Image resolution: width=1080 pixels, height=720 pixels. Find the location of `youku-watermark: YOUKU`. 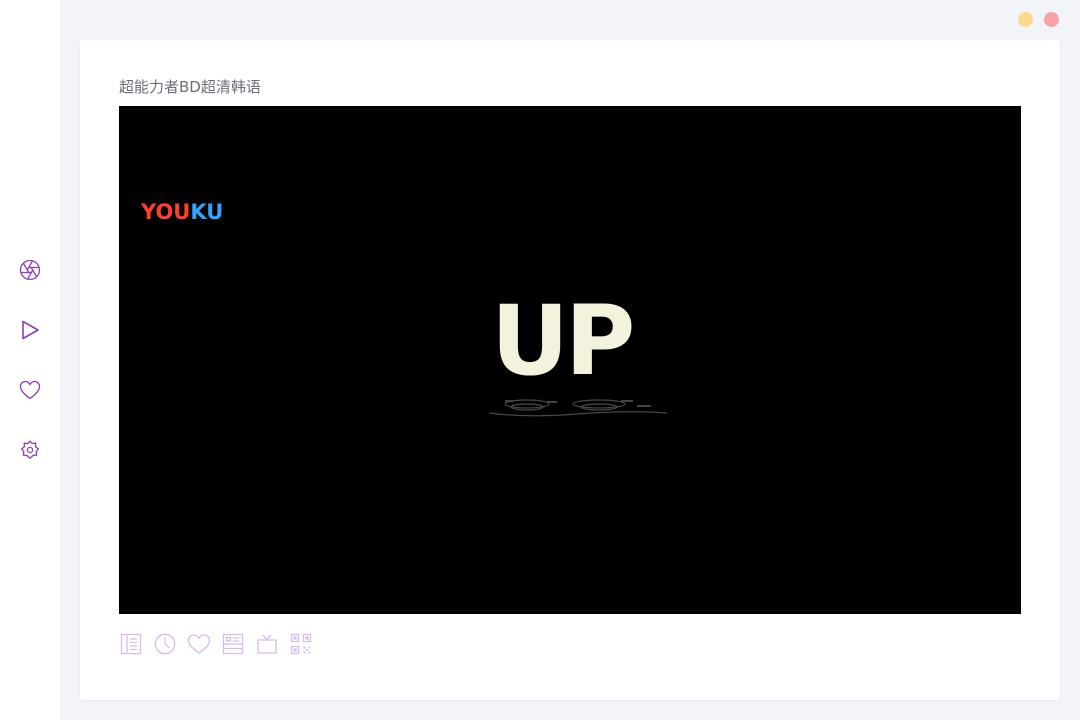

youku-watermark: YOUKU is located at coordinates (182, 212).